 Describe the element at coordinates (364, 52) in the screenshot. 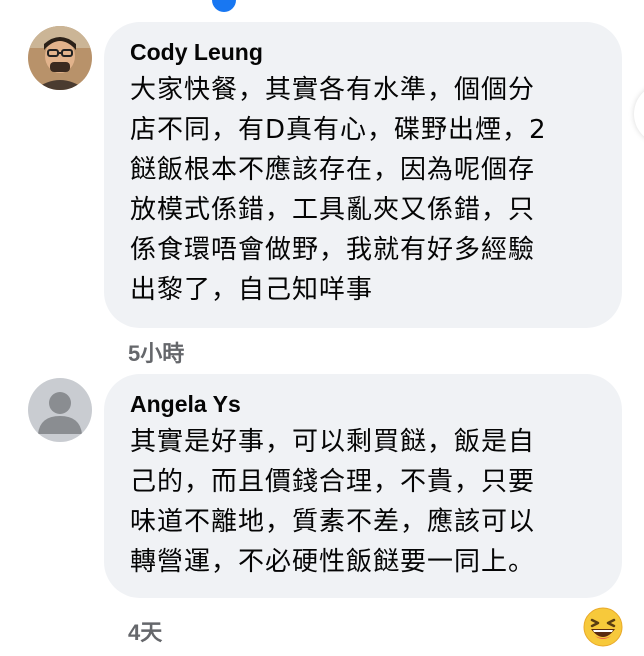

I see `author-name: Cody Leung` at that location.